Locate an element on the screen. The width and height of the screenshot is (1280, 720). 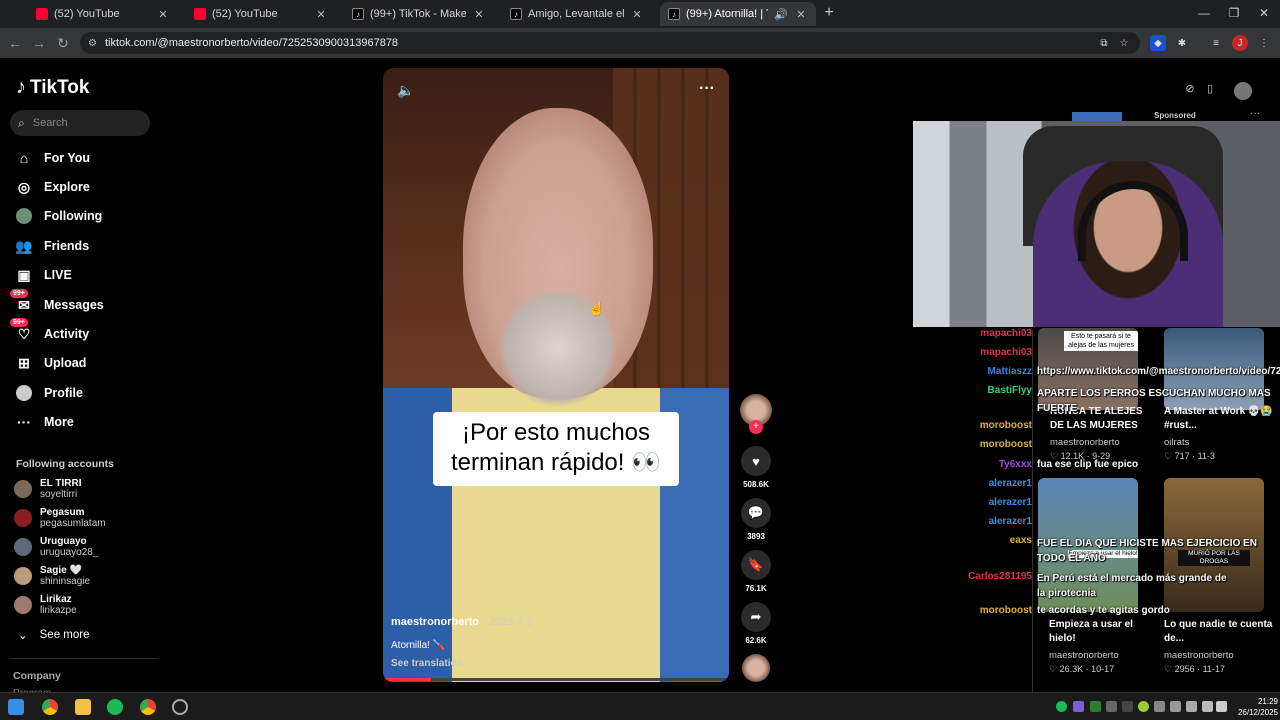
nav-activity: ♡ 99+ Activity is located at coordinates (49, 331).